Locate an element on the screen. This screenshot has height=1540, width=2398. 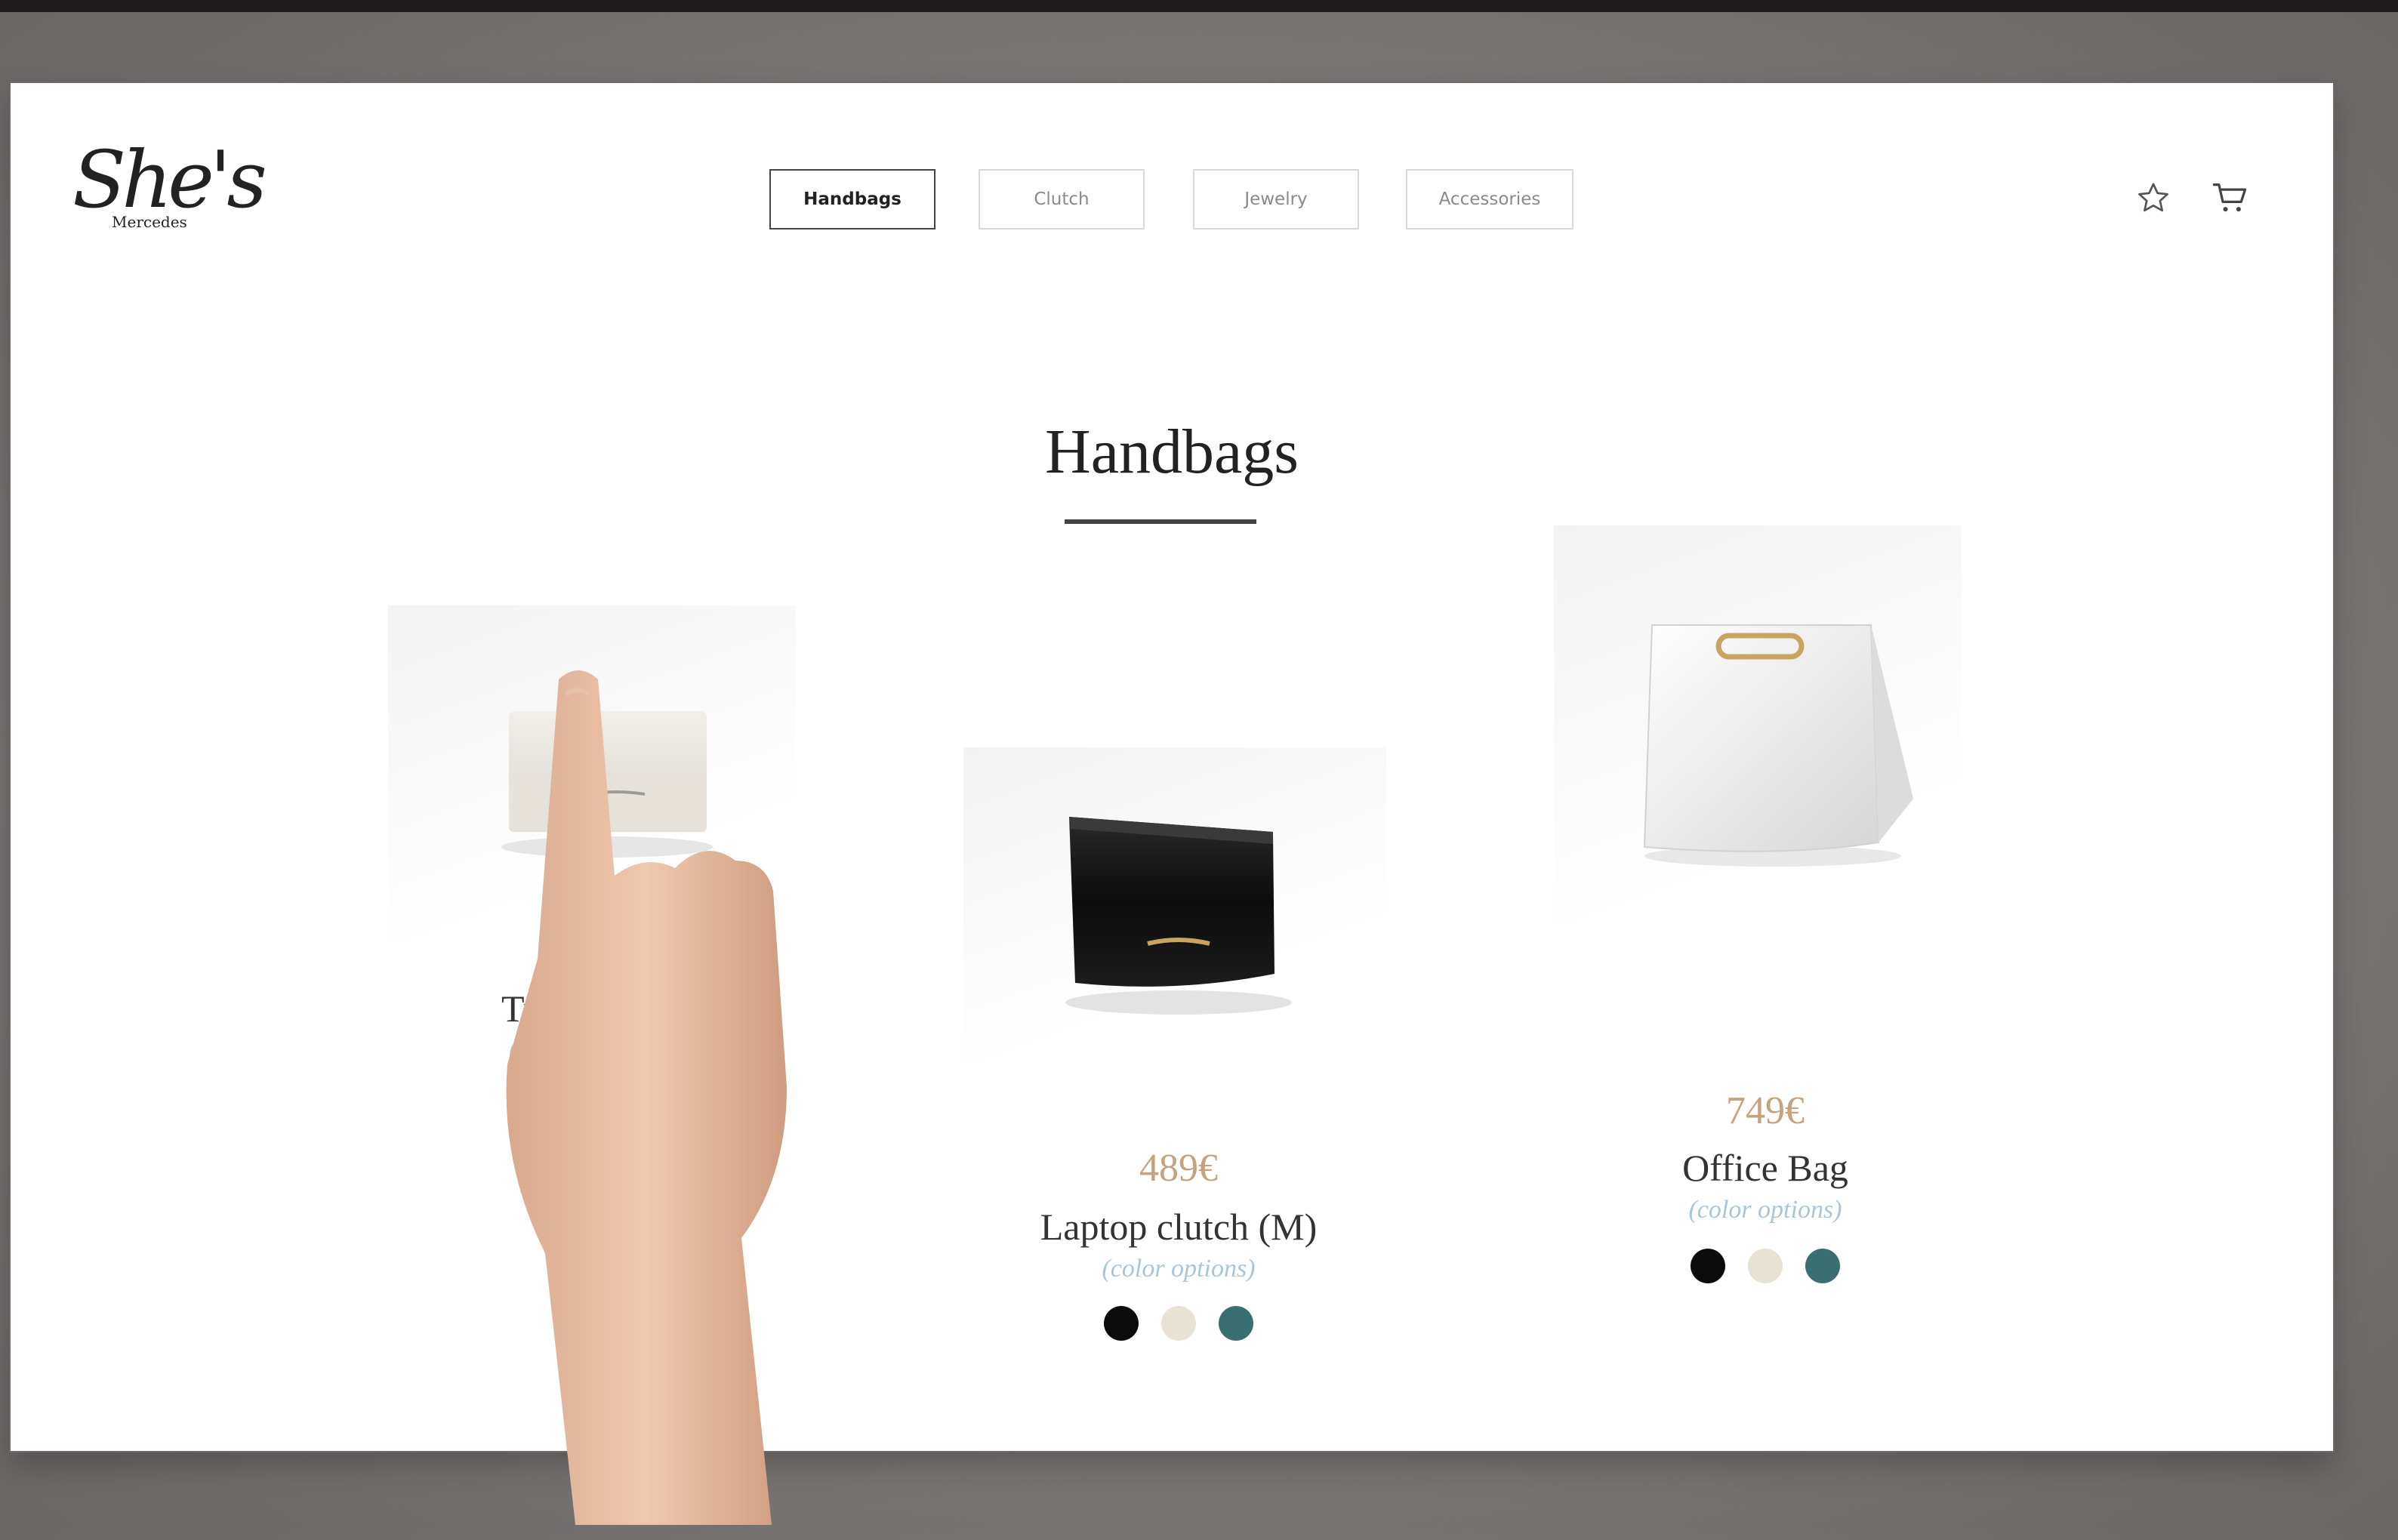
cart-button is located at coordinates (2230, 197).